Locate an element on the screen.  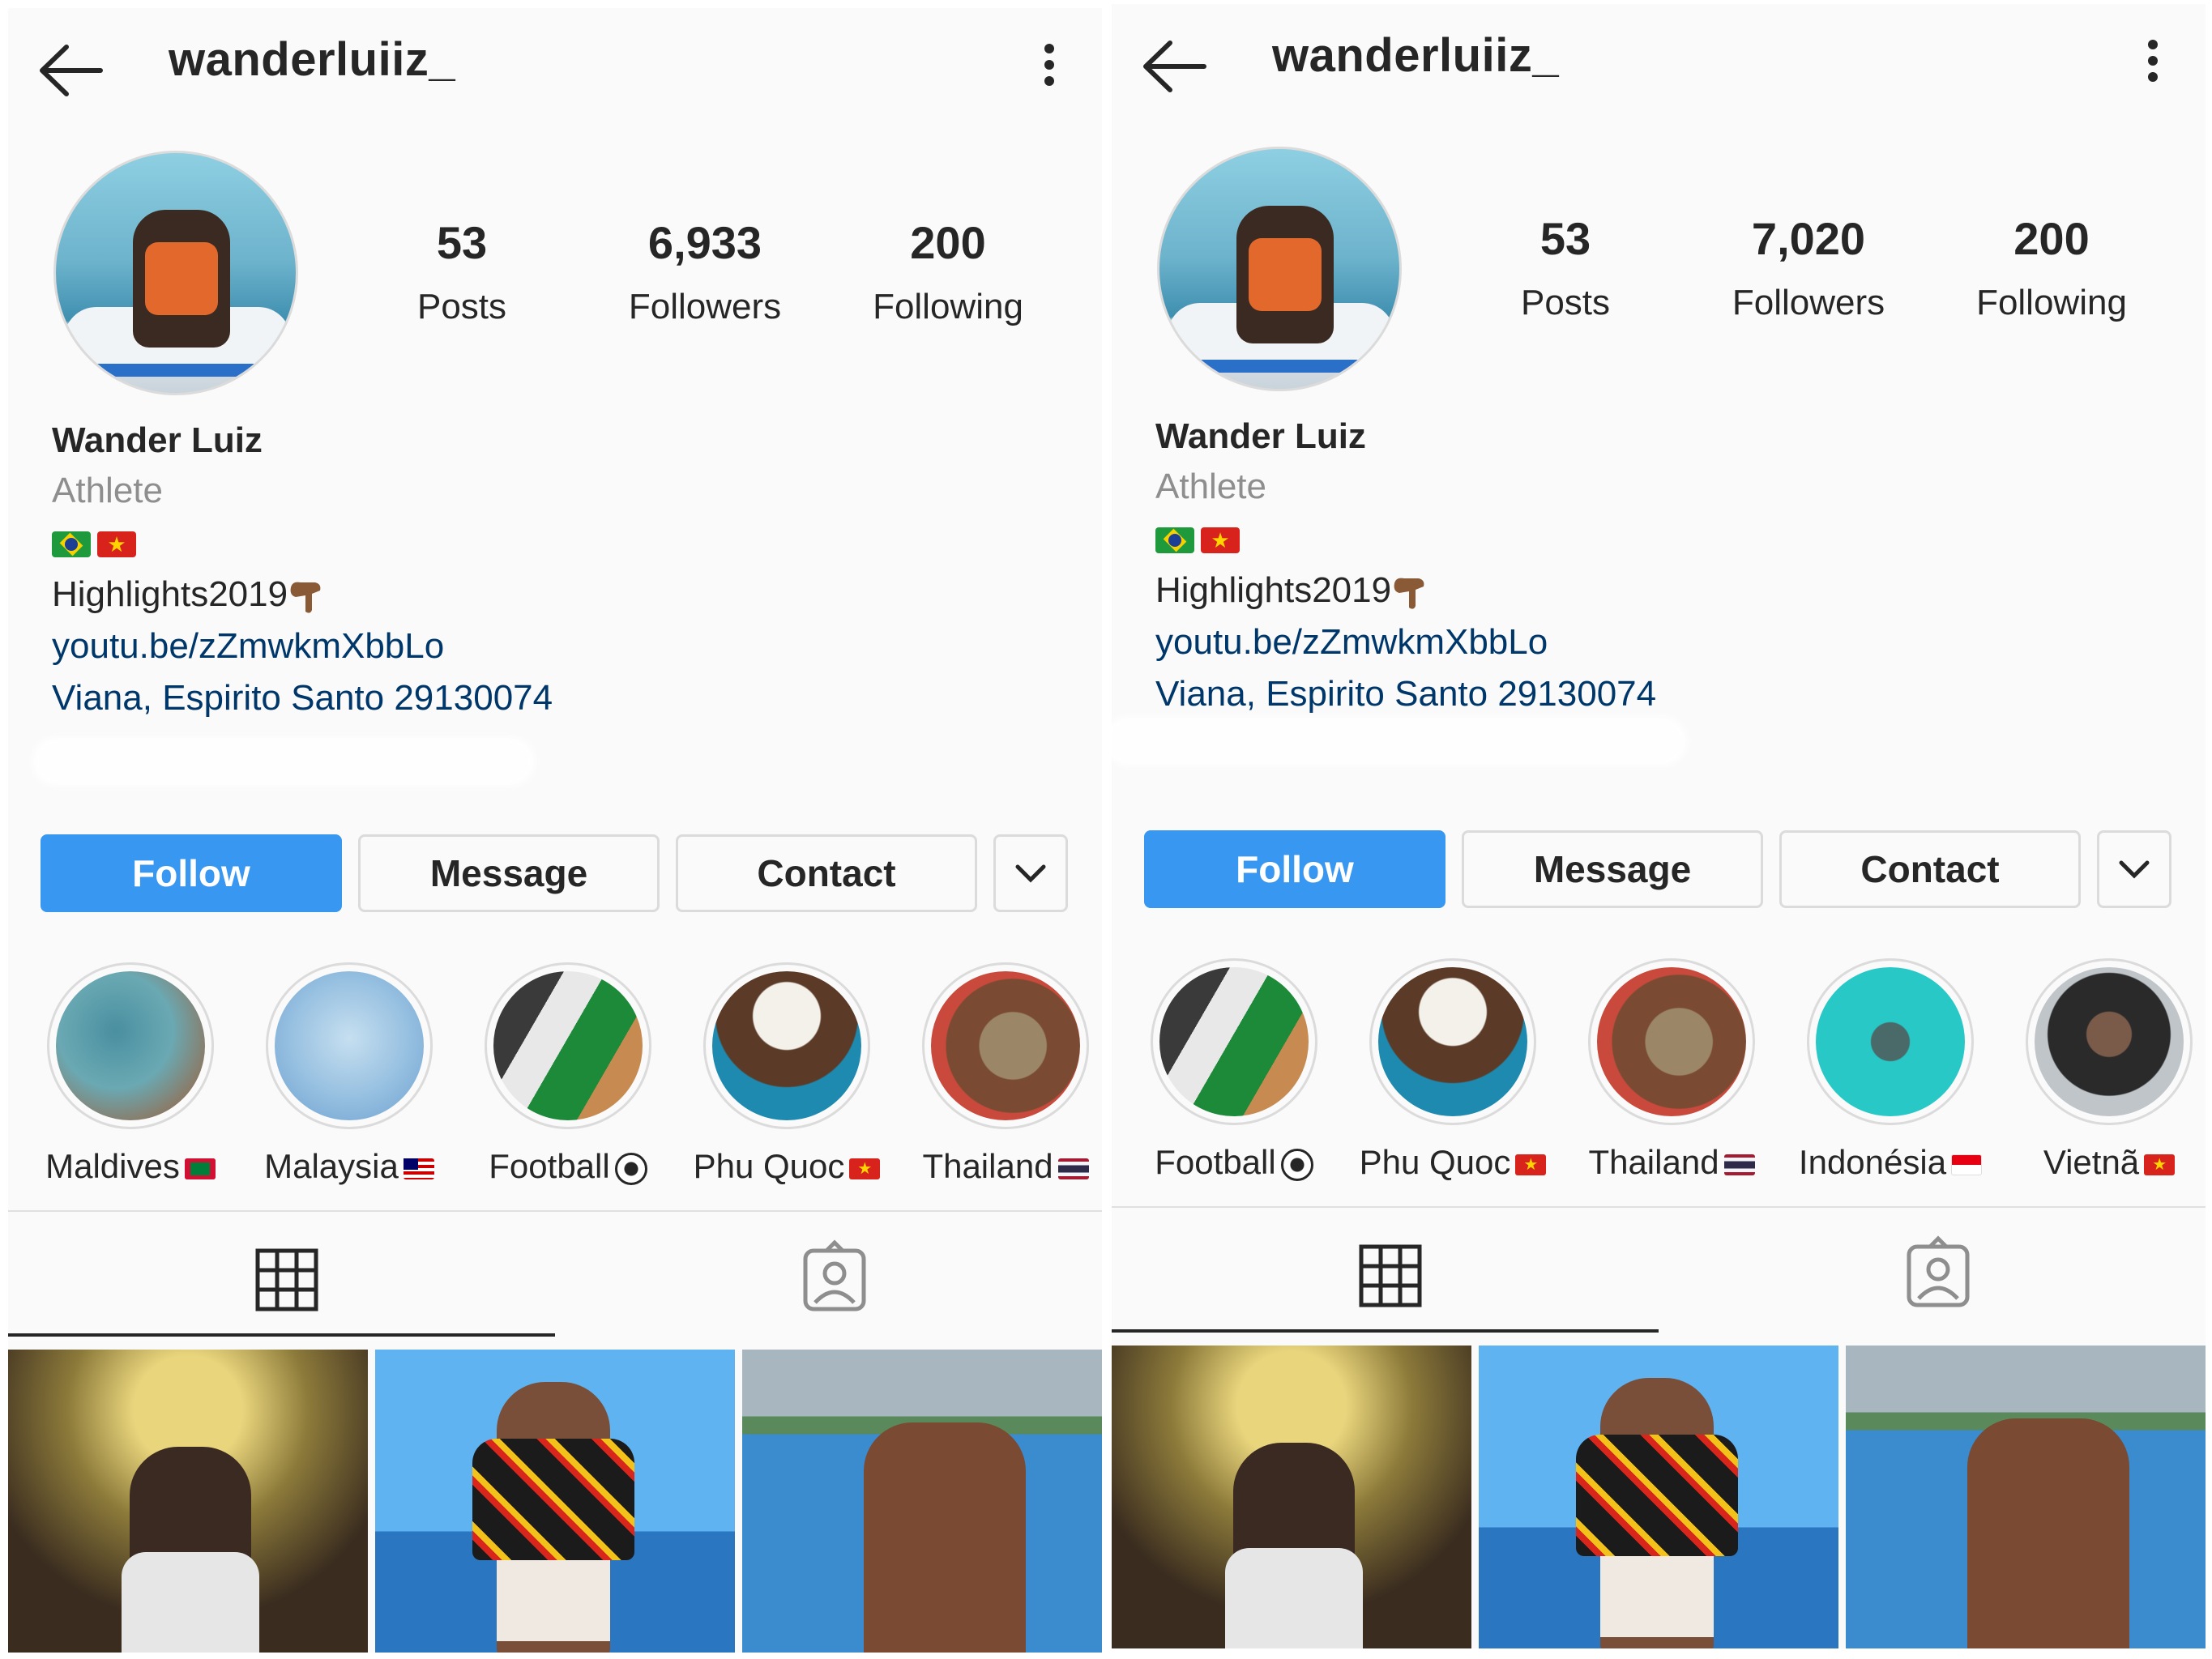
following-label: Following is located at coordinates (2051, 302).